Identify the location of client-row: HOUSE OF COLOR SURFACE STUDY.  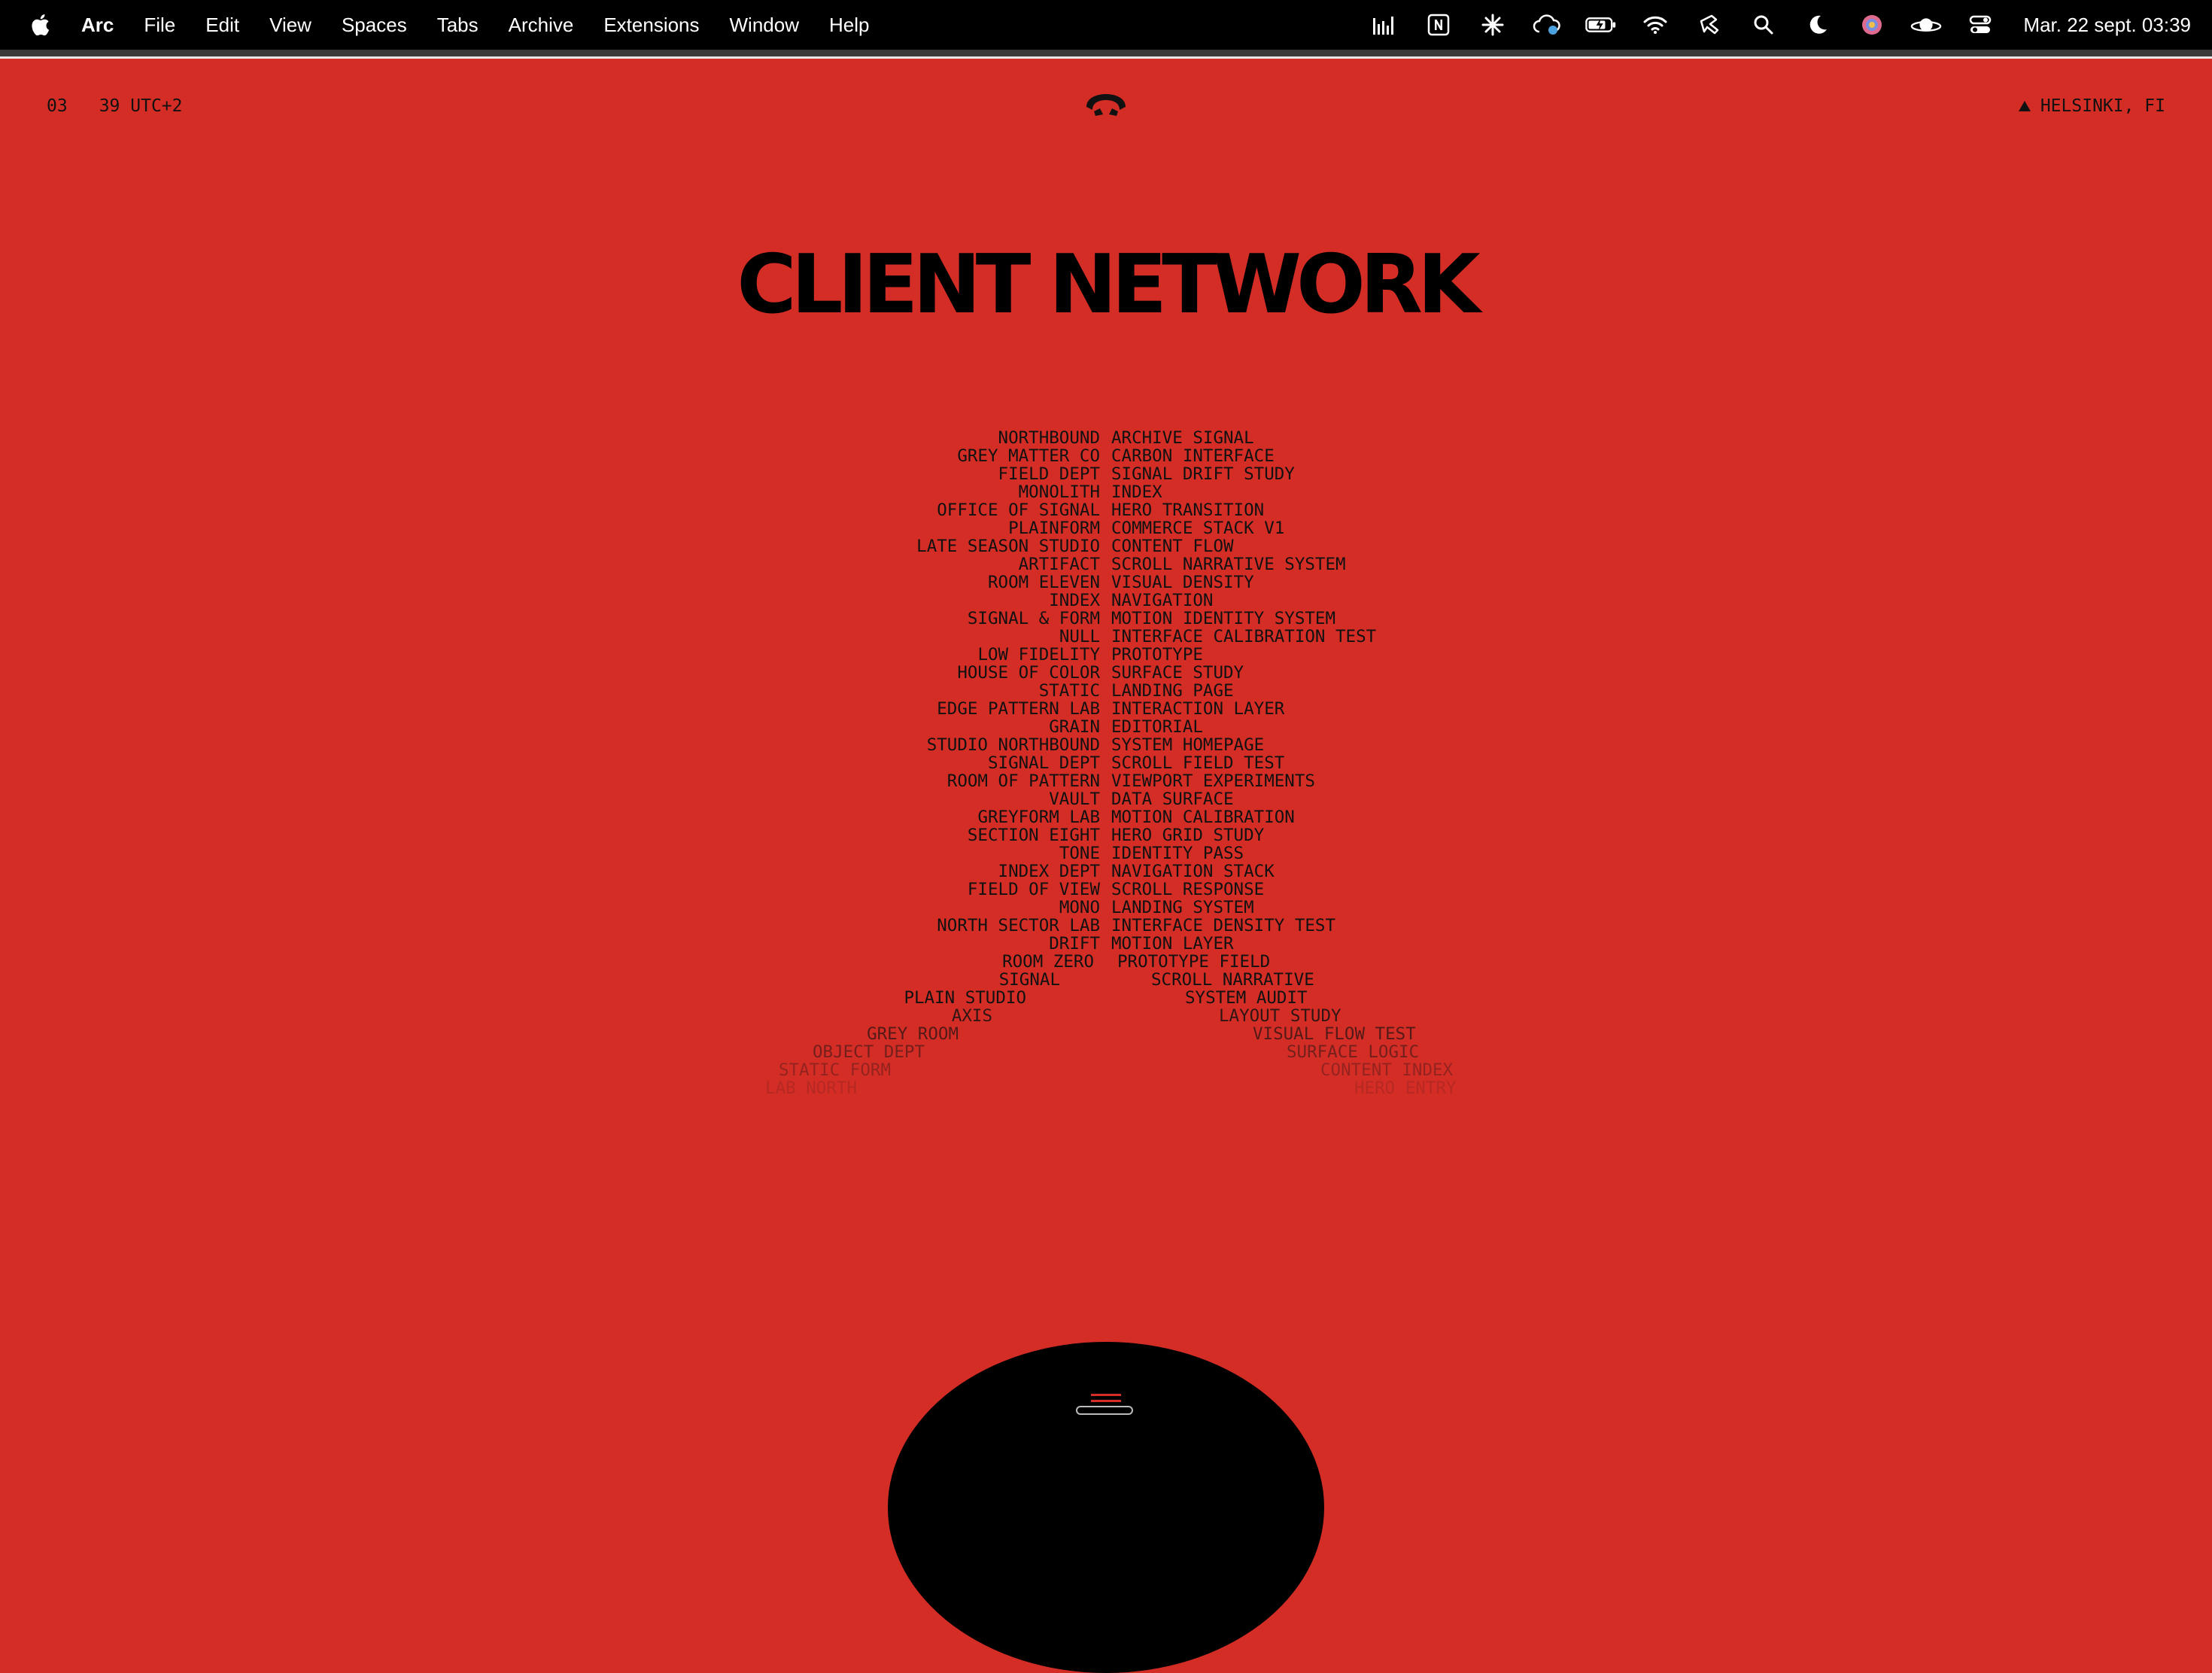
(1106, 673).